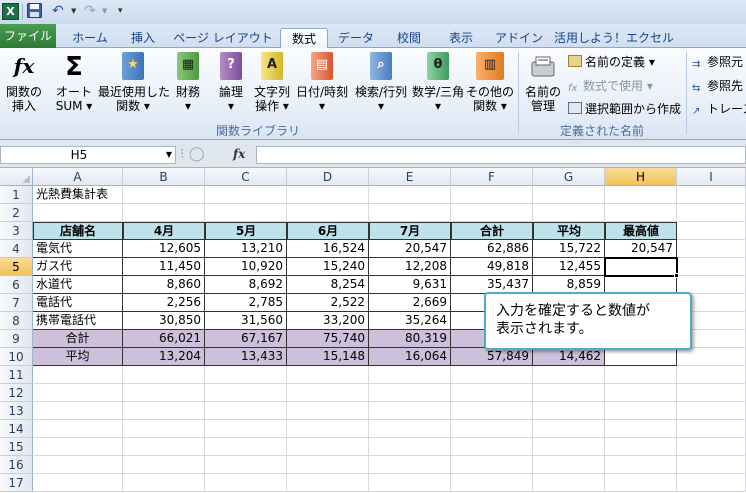 The width and height of the screenshot is (746, 493). I want to click on select-all-button, so click(16, 177).